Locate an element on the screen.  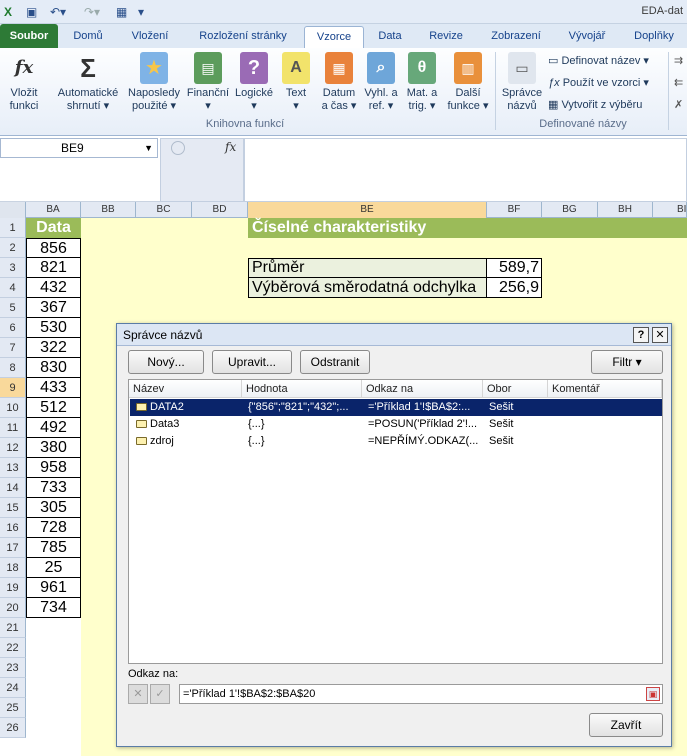
form-icon: ▦ is located at coordinates (121, 12).